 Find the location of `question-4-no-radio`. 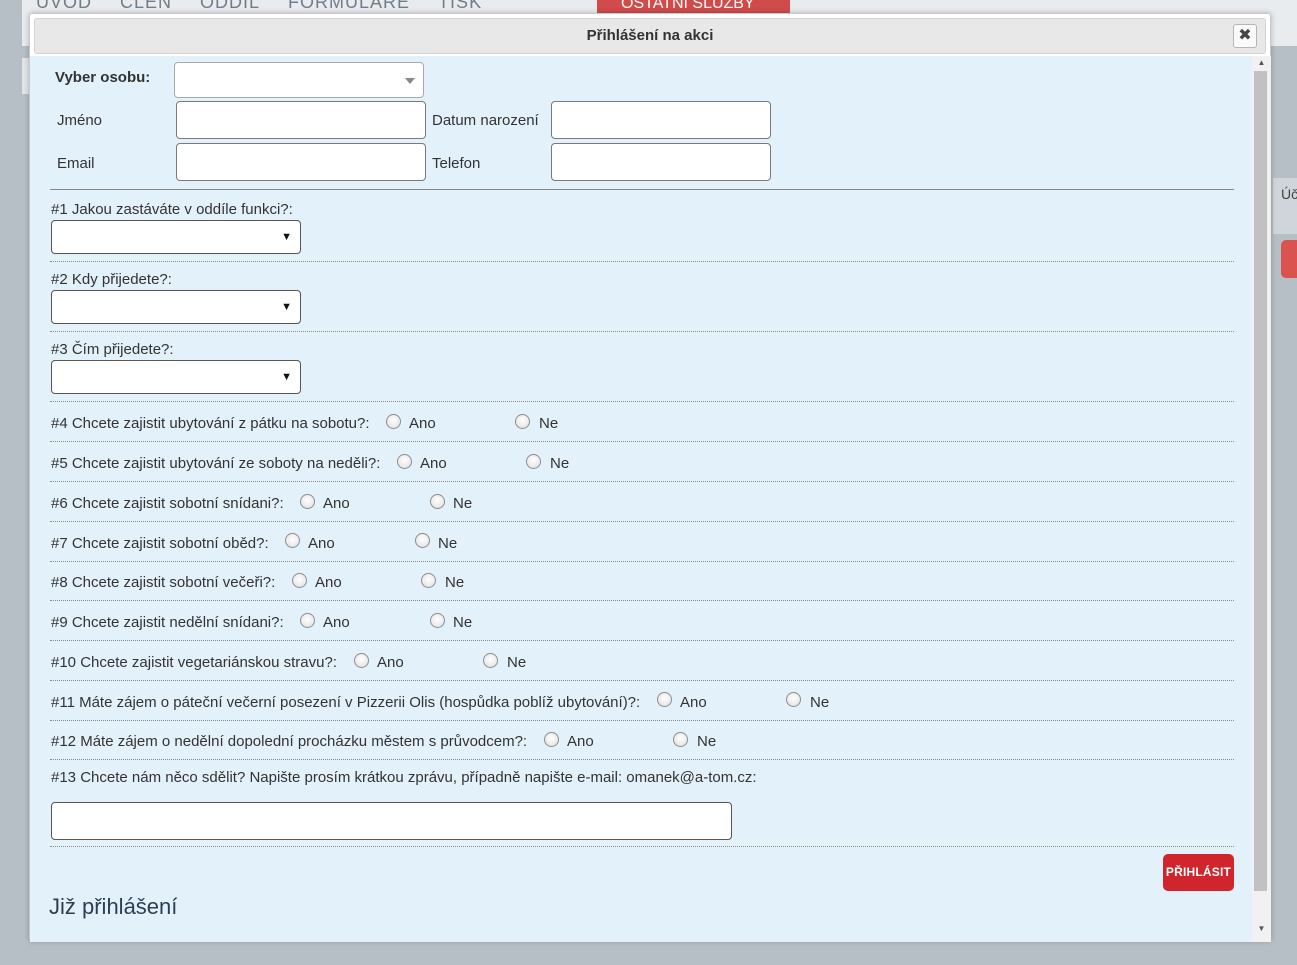

question-4-no-radio is located at coordinates (522, 421).